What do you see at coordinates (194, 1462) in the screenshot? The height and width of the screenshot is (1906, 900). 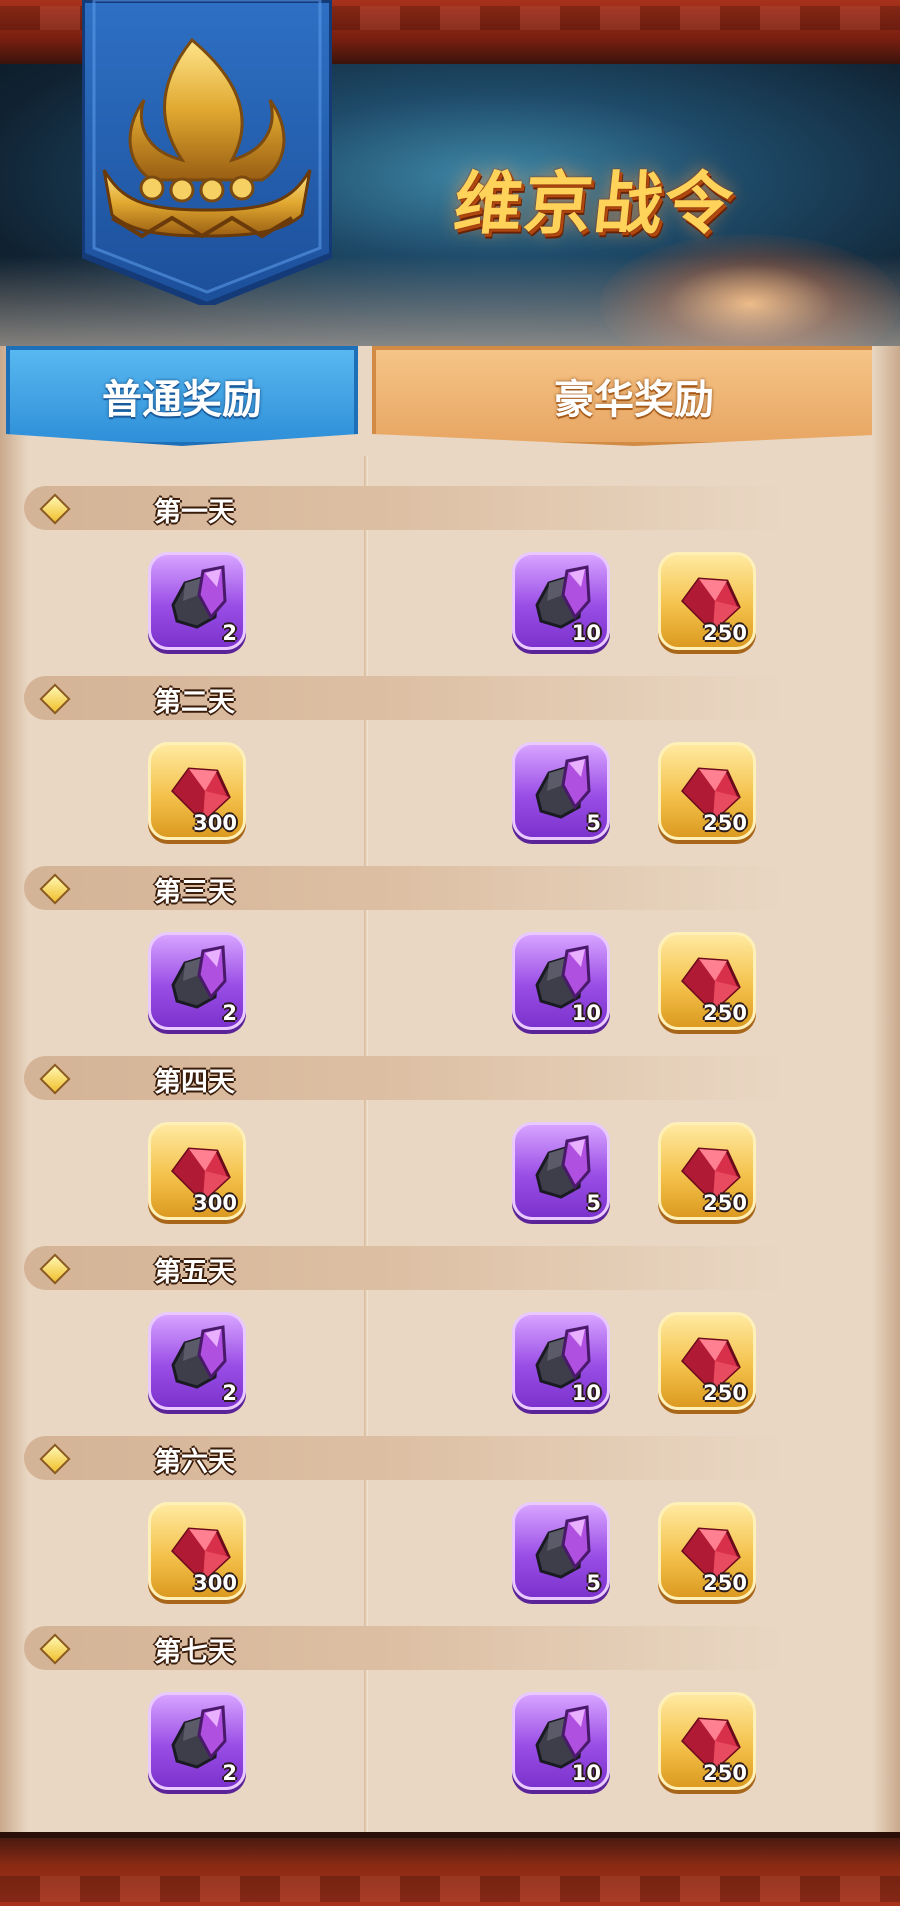 I see `day-label: 第六天` at bounding box center [194, 1462].